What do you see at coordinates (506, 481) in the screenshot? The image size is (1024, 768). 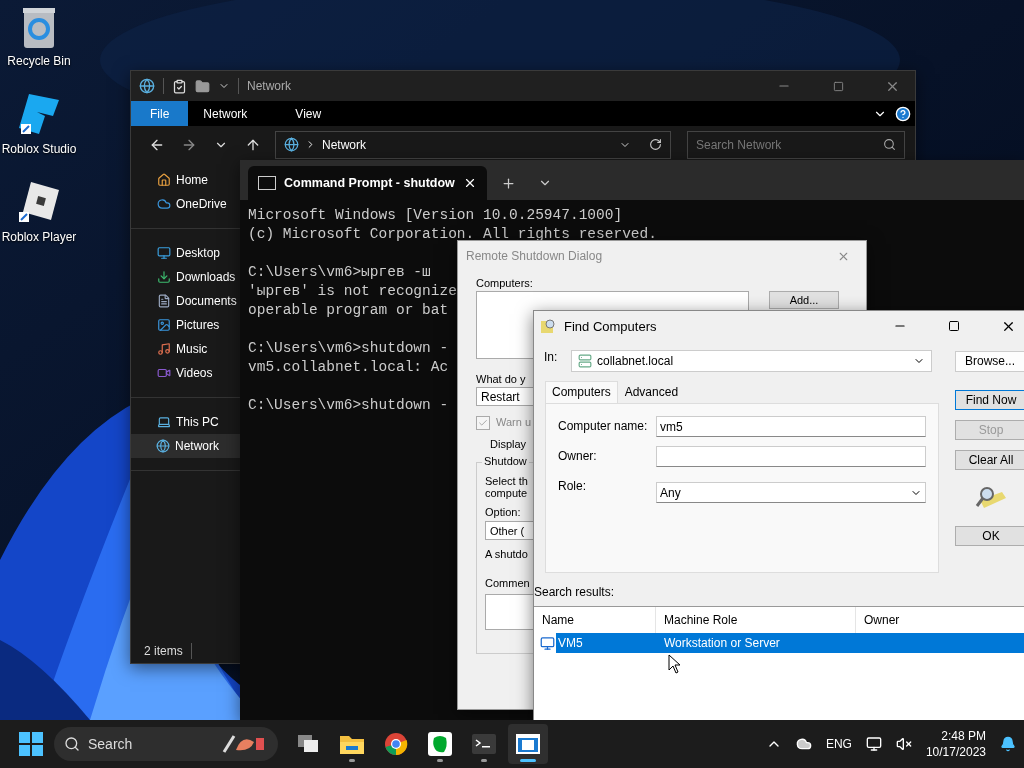 I see `group-text: Select th` at bounding box center [506, 481].